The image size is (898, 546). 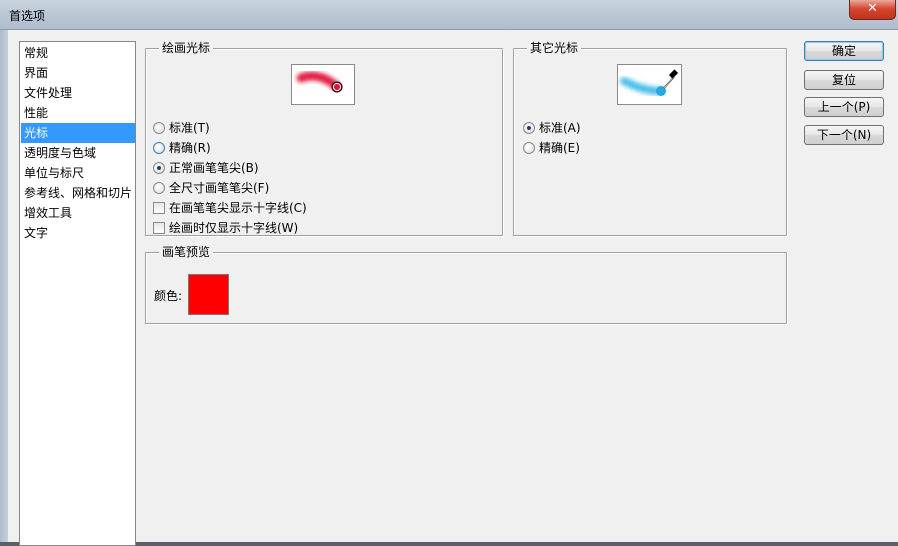 What do you see at coordinates (238, 208) in the screenshot?
I see `checkbox-label: 在画笔笔尖显示十字线(C)` at bounding box center [238, 208].